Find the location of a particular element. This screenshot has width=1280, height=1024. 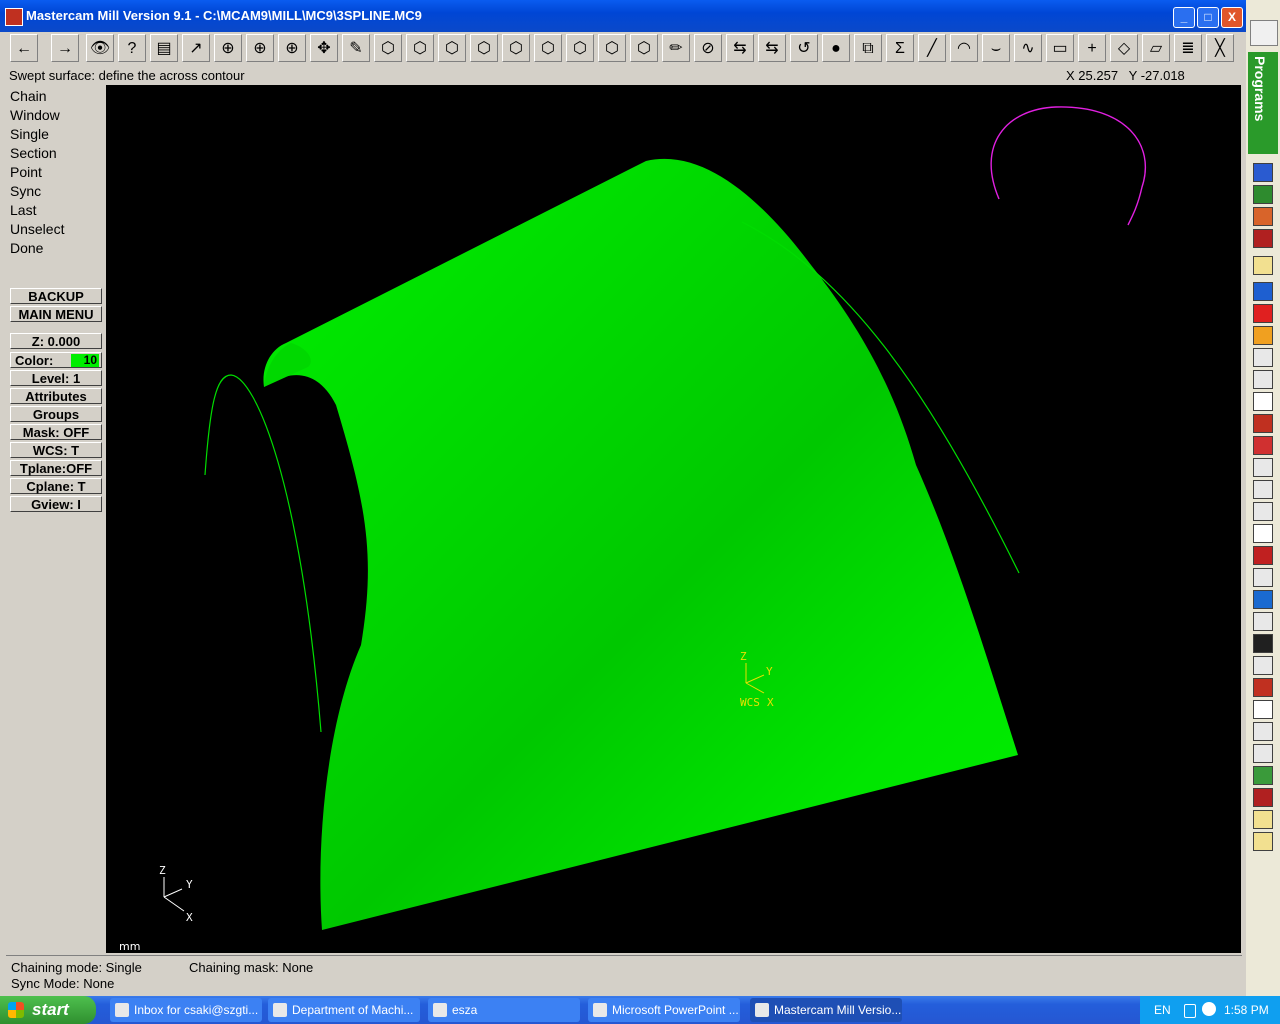

groups-button: Groups is located at coordinates (56, 414).